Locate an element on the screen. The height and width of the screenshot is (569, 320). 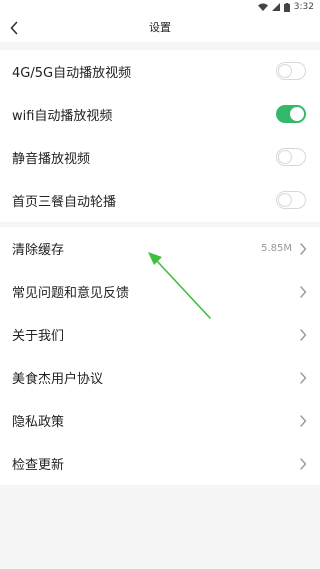
page-title: 设置 is located at coordinates (160, 27).